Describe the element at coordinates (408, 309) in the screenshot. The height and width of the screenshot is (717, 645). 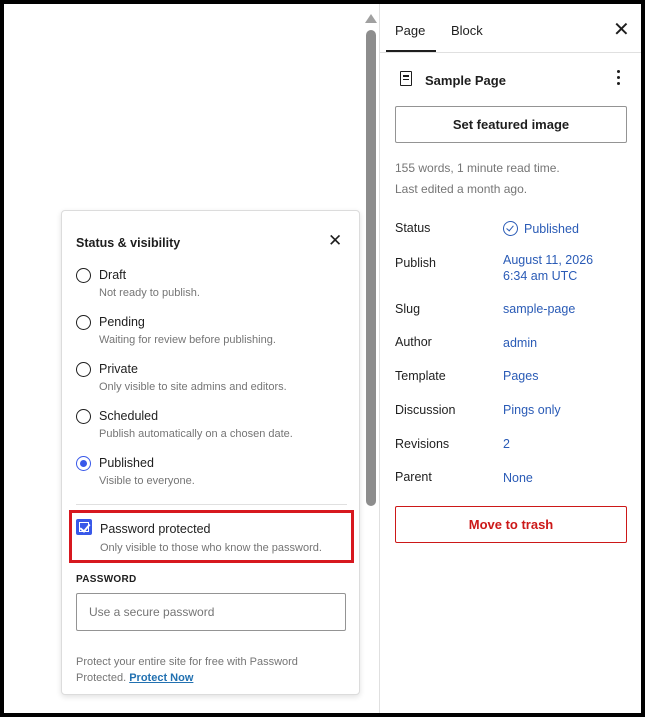
I see `slug-label: Slug` at that location.